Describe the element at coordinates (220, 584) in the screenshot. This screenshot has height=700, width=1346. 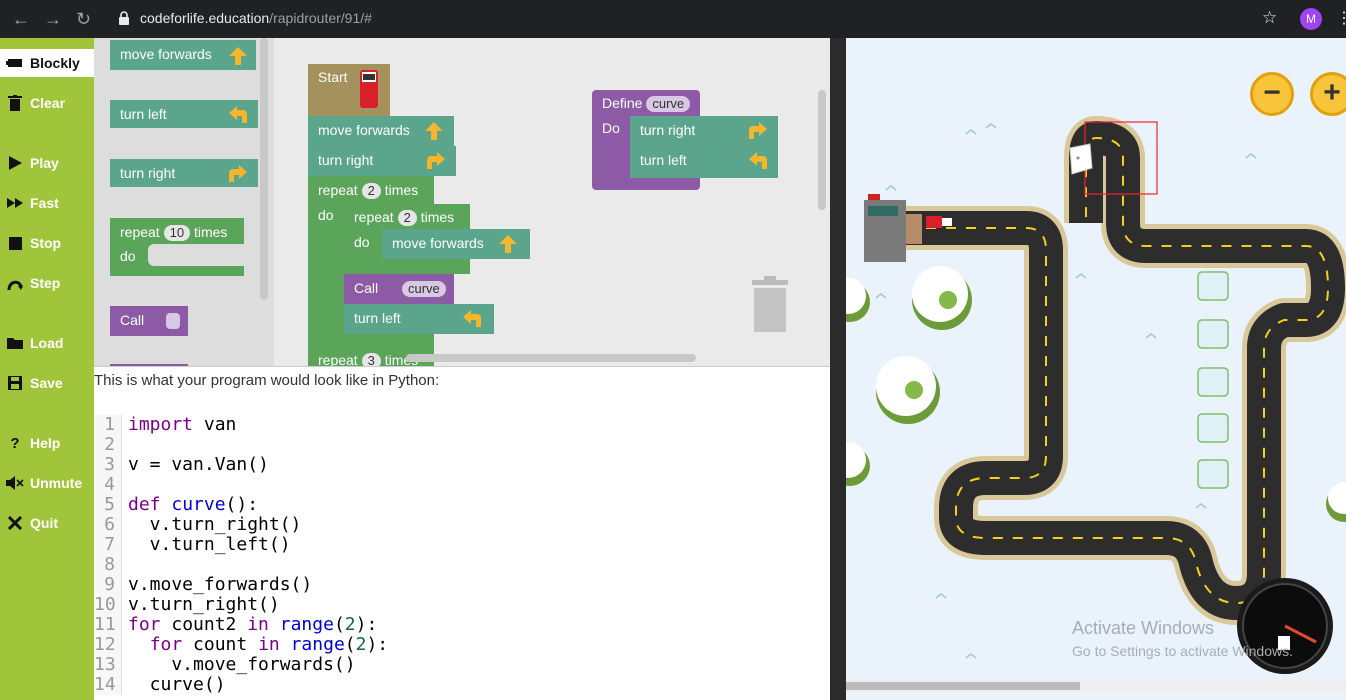
I see `code-text: v.move_forwards()` at that location.